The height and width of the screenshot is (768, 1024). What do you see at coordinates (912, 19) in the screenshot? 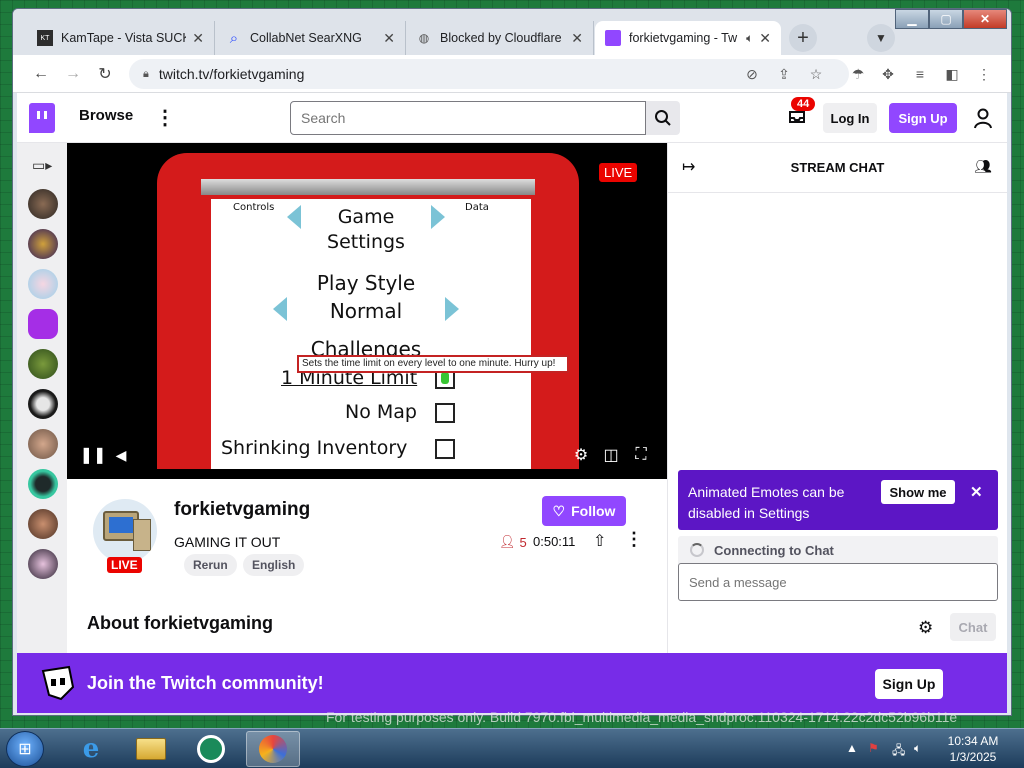
I see `minimize-button: ▁` at bounding box center [912, 19].